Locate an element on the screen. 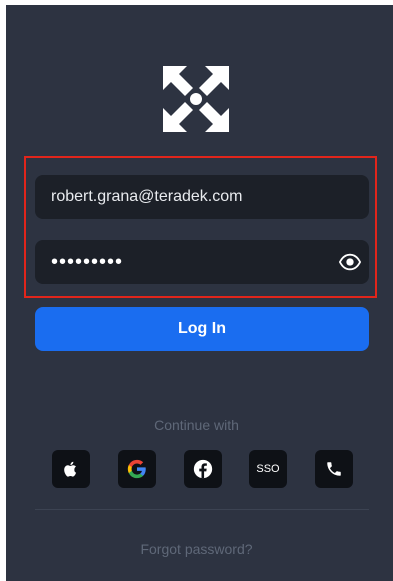 The width and height of the screenshot is (393, 581). apple-login-button is located at coordinates (71, 469).